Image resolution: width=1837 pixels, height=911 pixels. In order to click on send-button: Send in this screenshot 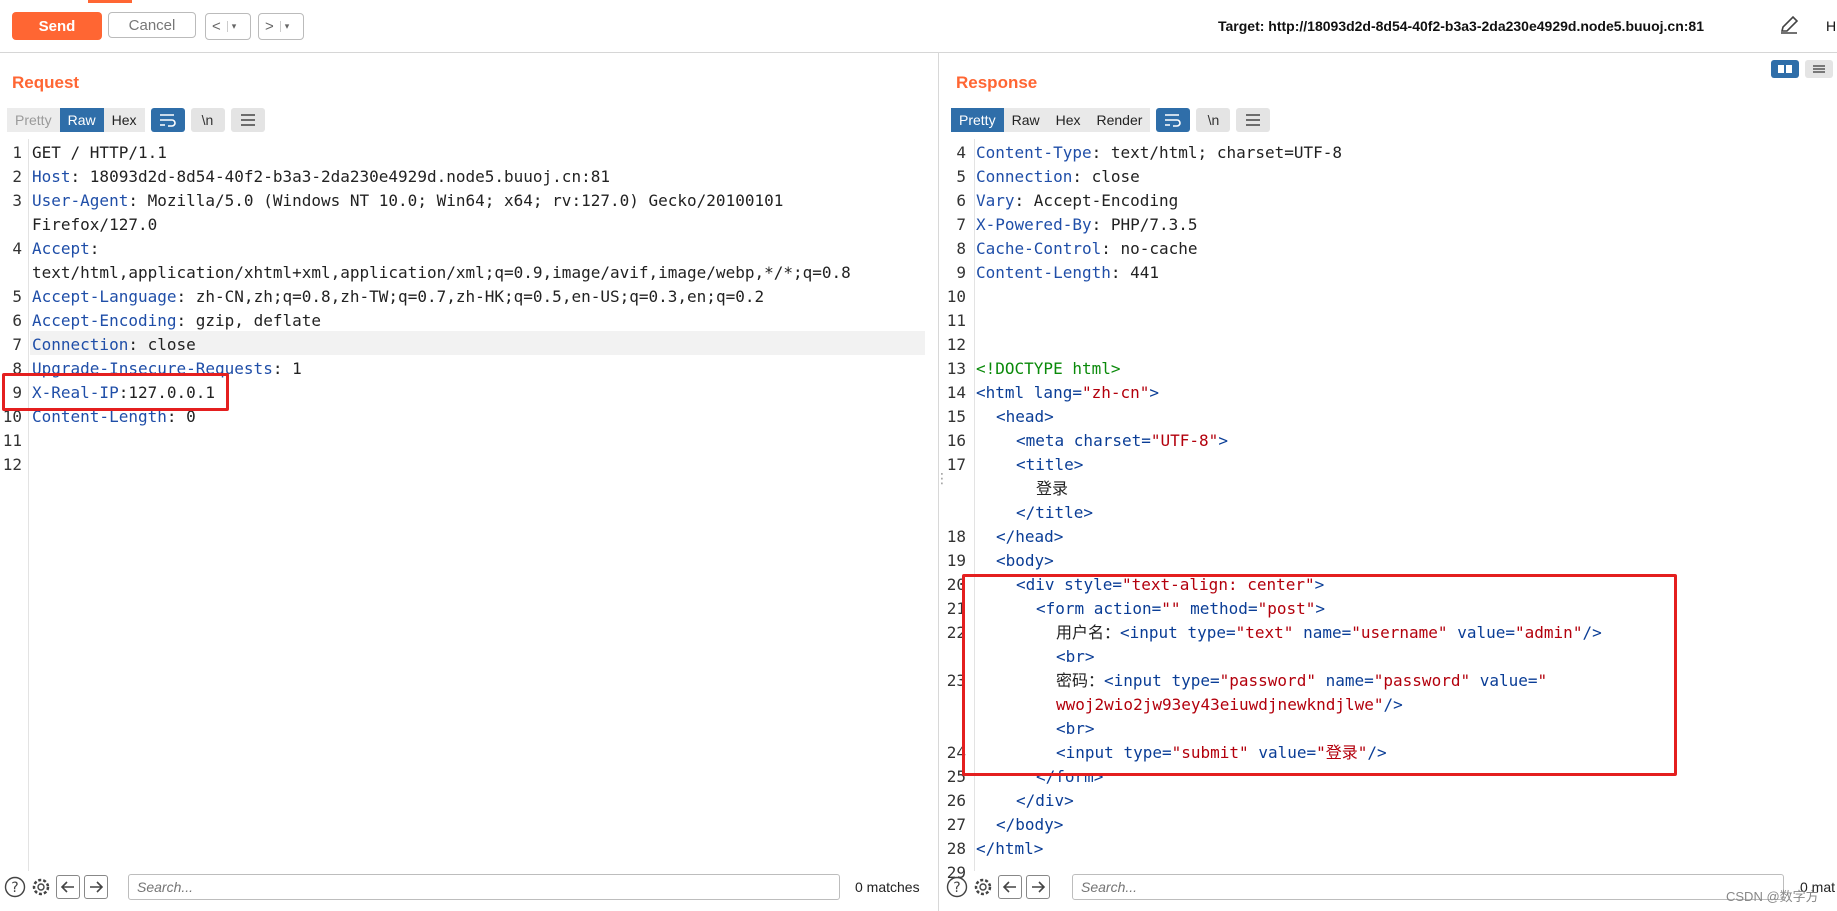, I will do `click(57, 26)`.